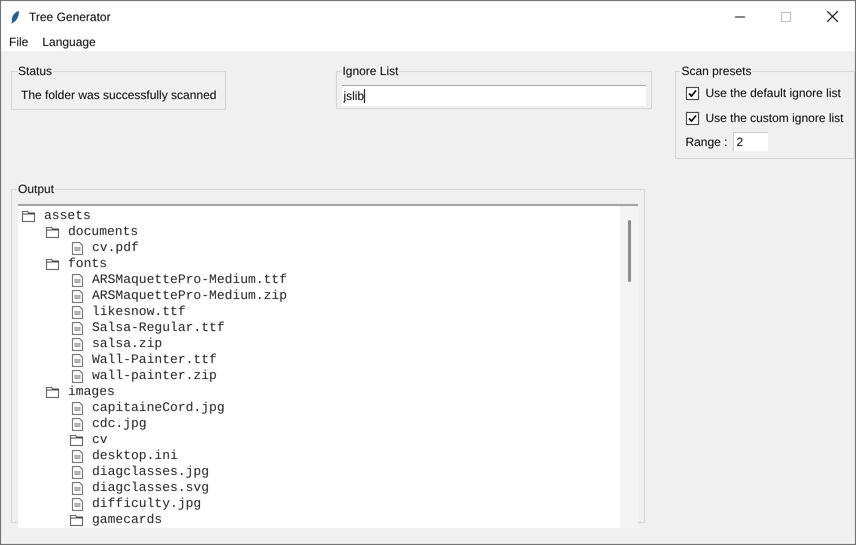  What do you see at coordinates (716, 71) in the screenshot?
I see `group-title: Scan presets` at bounding box center [716, 71].